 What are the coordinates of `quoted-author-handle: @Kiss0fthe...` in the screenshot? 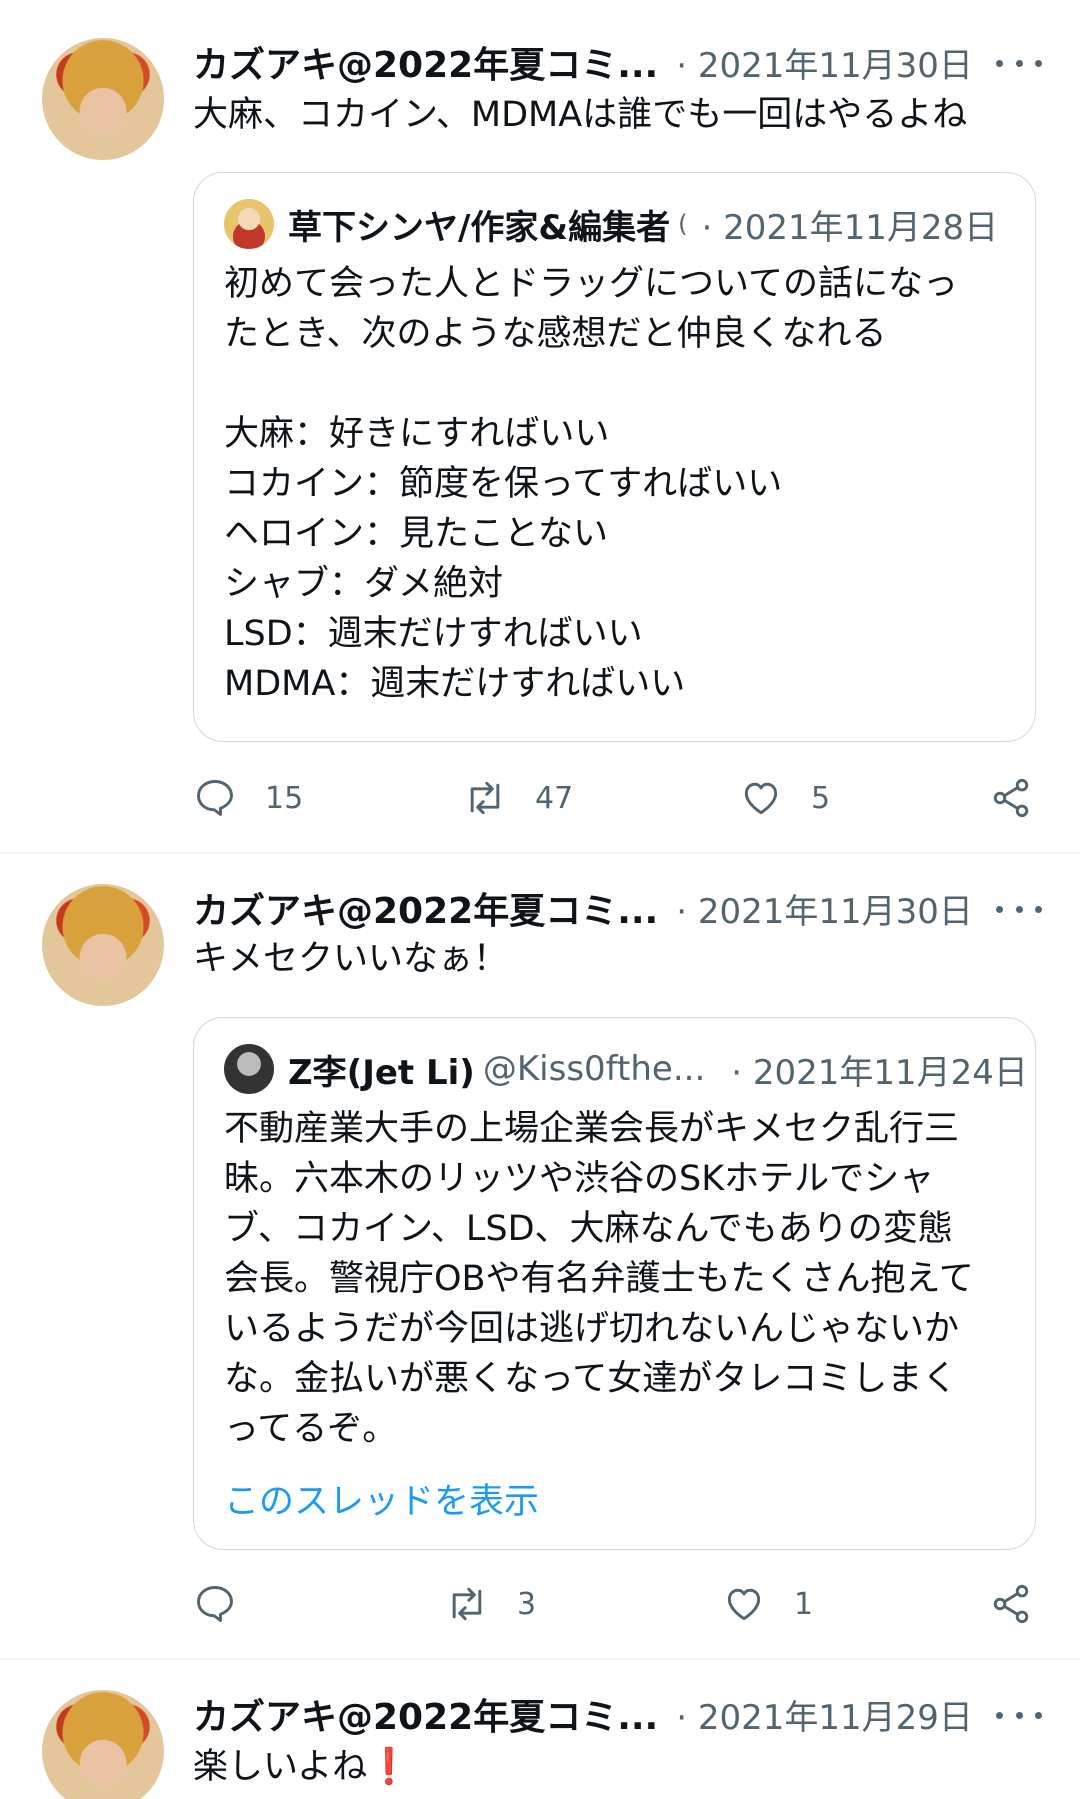 It's located at (594, 1069).